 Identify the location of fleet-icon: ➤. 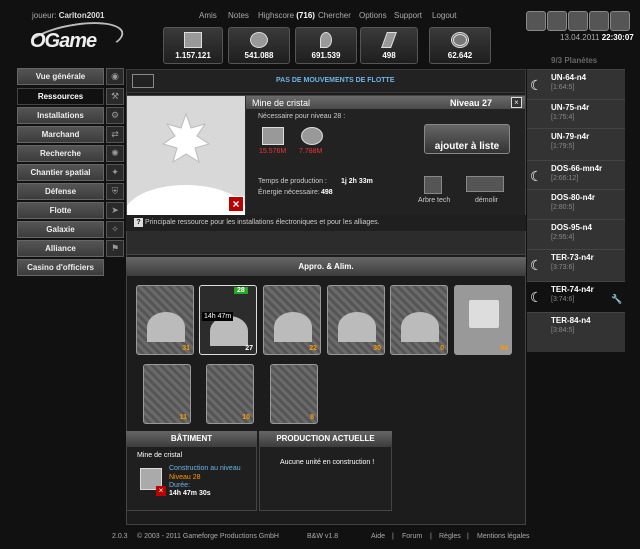
(115, 210).